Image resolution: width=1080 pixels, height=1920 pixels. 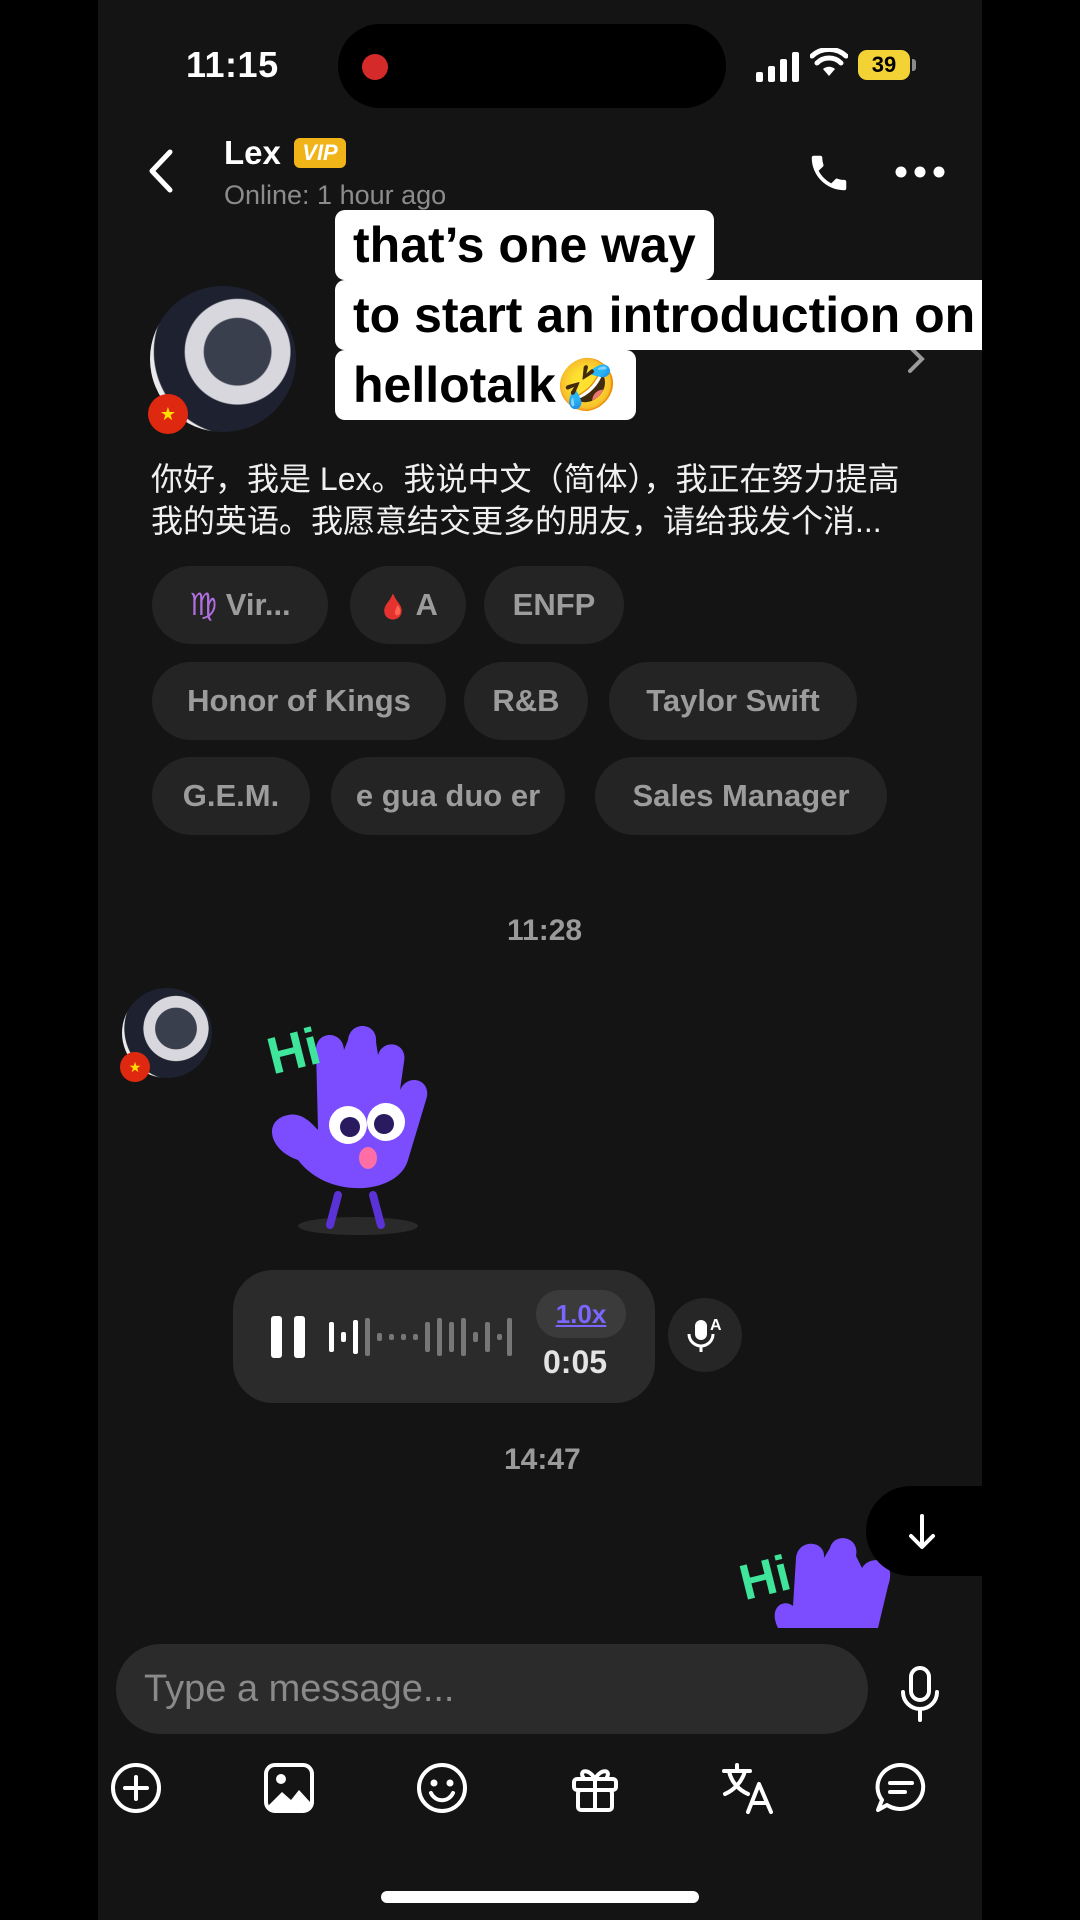 I want to click on cellular-signal-icon, so click(x=777, y=67).